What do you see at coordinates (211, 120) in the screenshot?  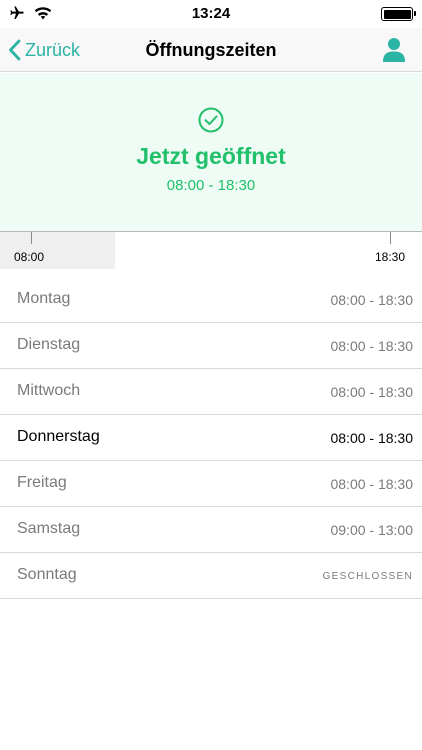 I see `check-circle-icon` at bounding box center [211, 120].